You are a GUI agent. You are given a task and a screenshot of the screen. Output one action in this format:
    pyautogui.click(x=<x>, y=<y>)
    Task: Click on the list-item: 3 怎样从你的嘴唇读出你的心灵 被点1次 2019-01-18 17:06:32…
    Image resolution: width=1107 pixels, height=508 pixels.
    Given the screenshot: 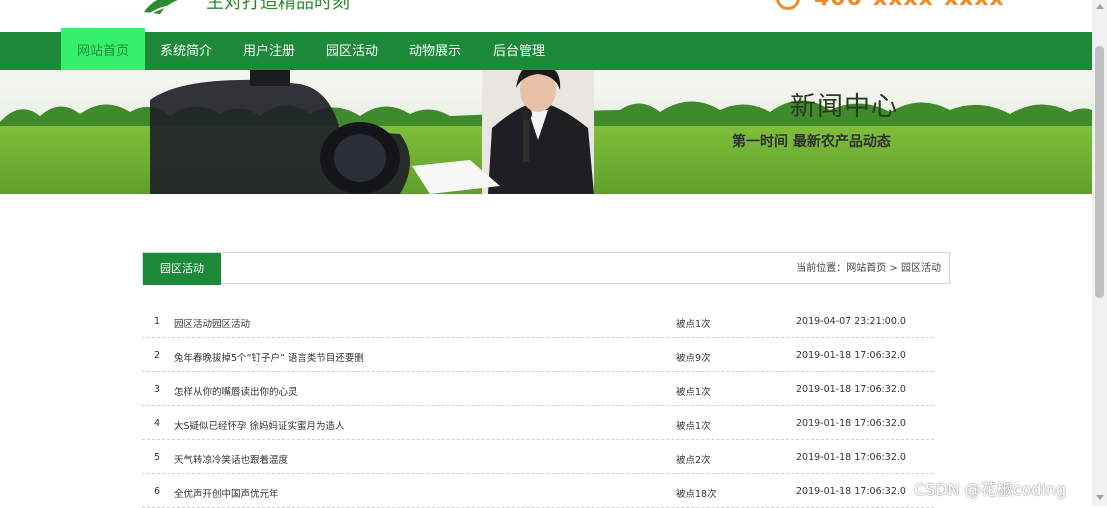 What is the action you would take?
    pyautogui.click(x=538, y=389)
    